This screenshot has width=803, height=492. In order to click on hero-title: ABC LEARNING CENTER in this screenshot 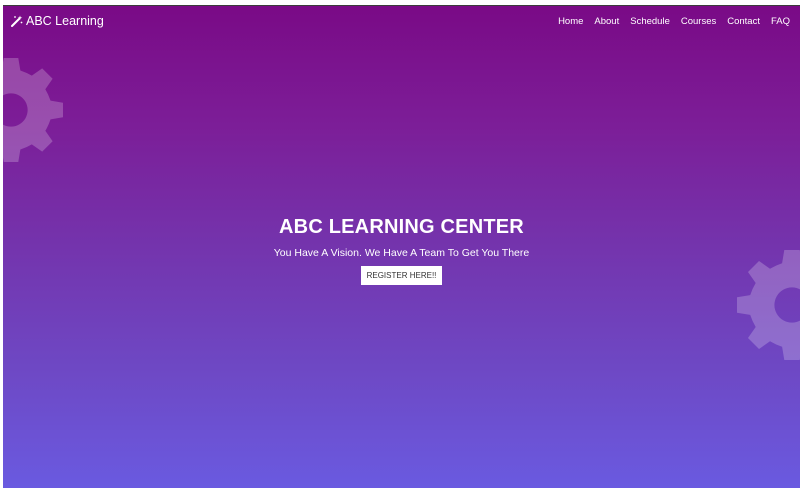, I will do `click(401, 227)`.